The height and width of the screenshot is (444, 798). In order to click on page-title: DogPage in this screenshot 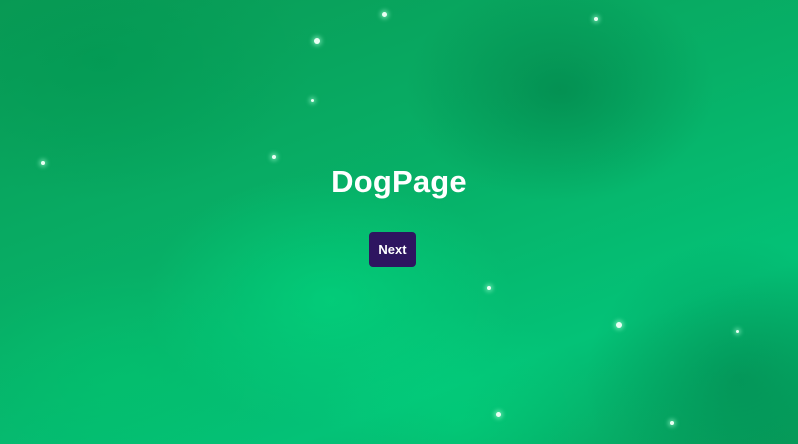, I will do `click(399, 181)`.